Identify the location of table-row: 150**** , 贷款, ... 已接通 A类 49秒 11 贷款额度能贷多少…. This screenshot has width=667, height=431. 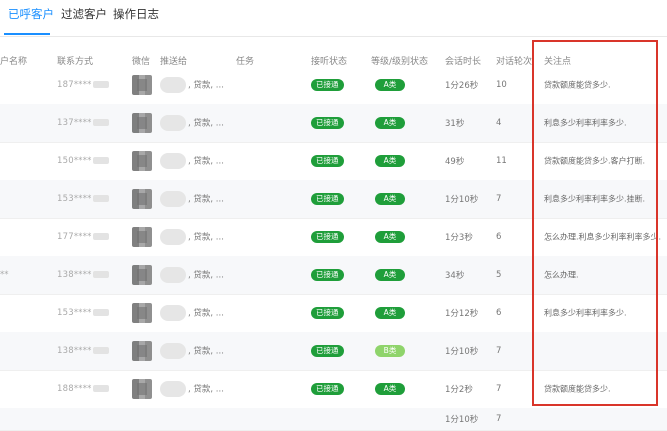
(333, 161).